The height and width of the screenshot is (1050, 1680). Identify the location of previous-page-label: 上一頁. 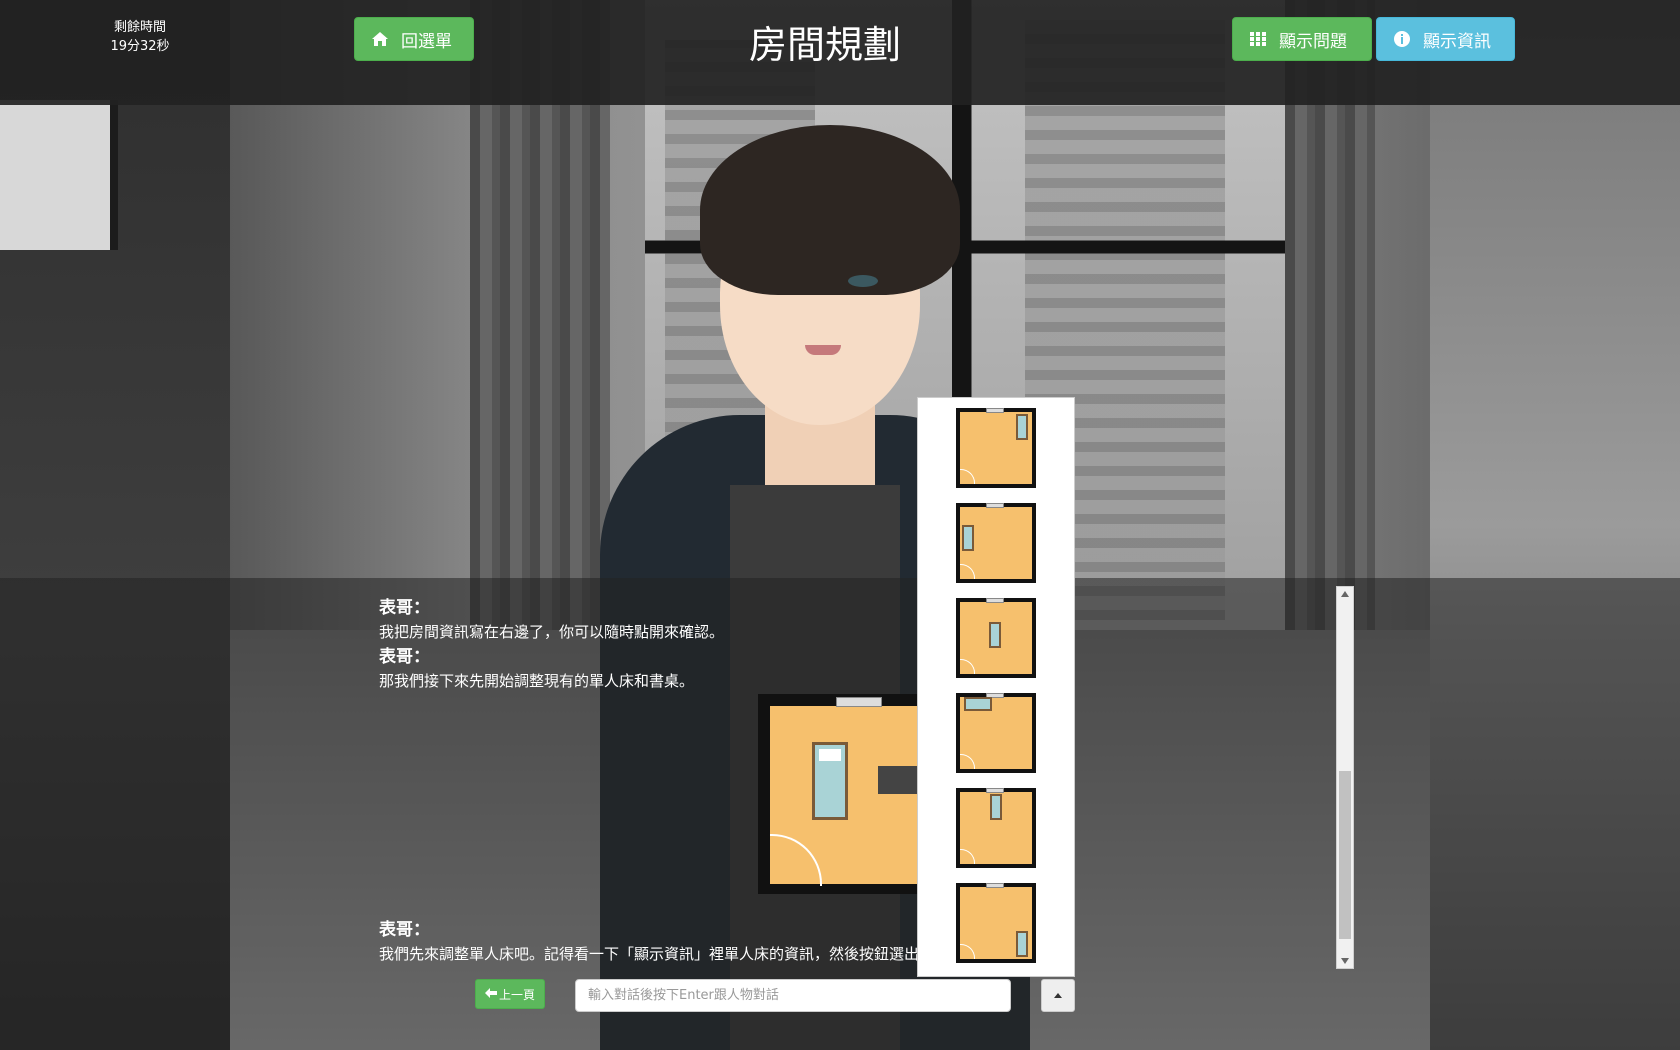
(516, 994).